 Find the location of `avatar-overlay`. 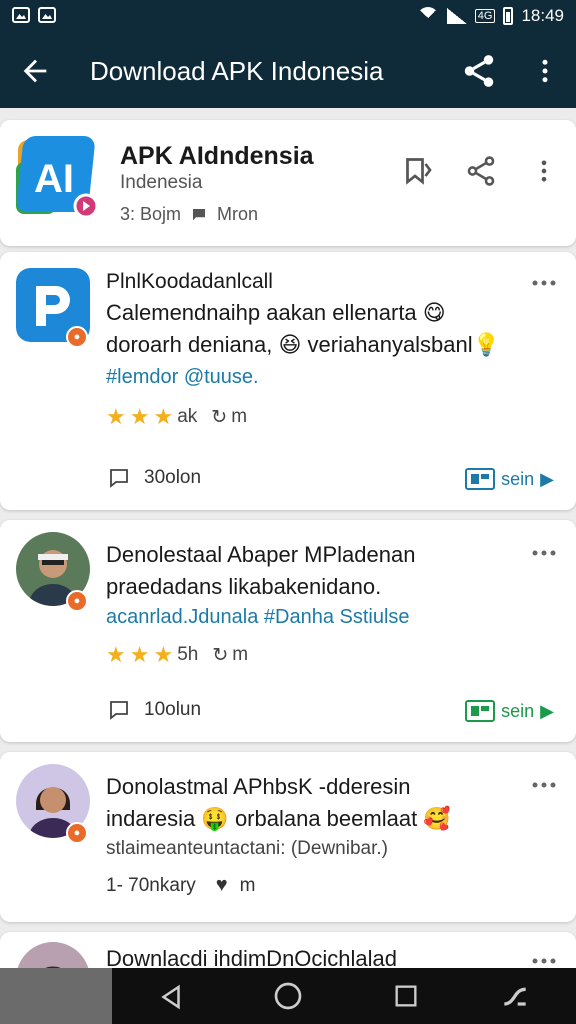

avatar-overlay is located at coordinates (56, 996).